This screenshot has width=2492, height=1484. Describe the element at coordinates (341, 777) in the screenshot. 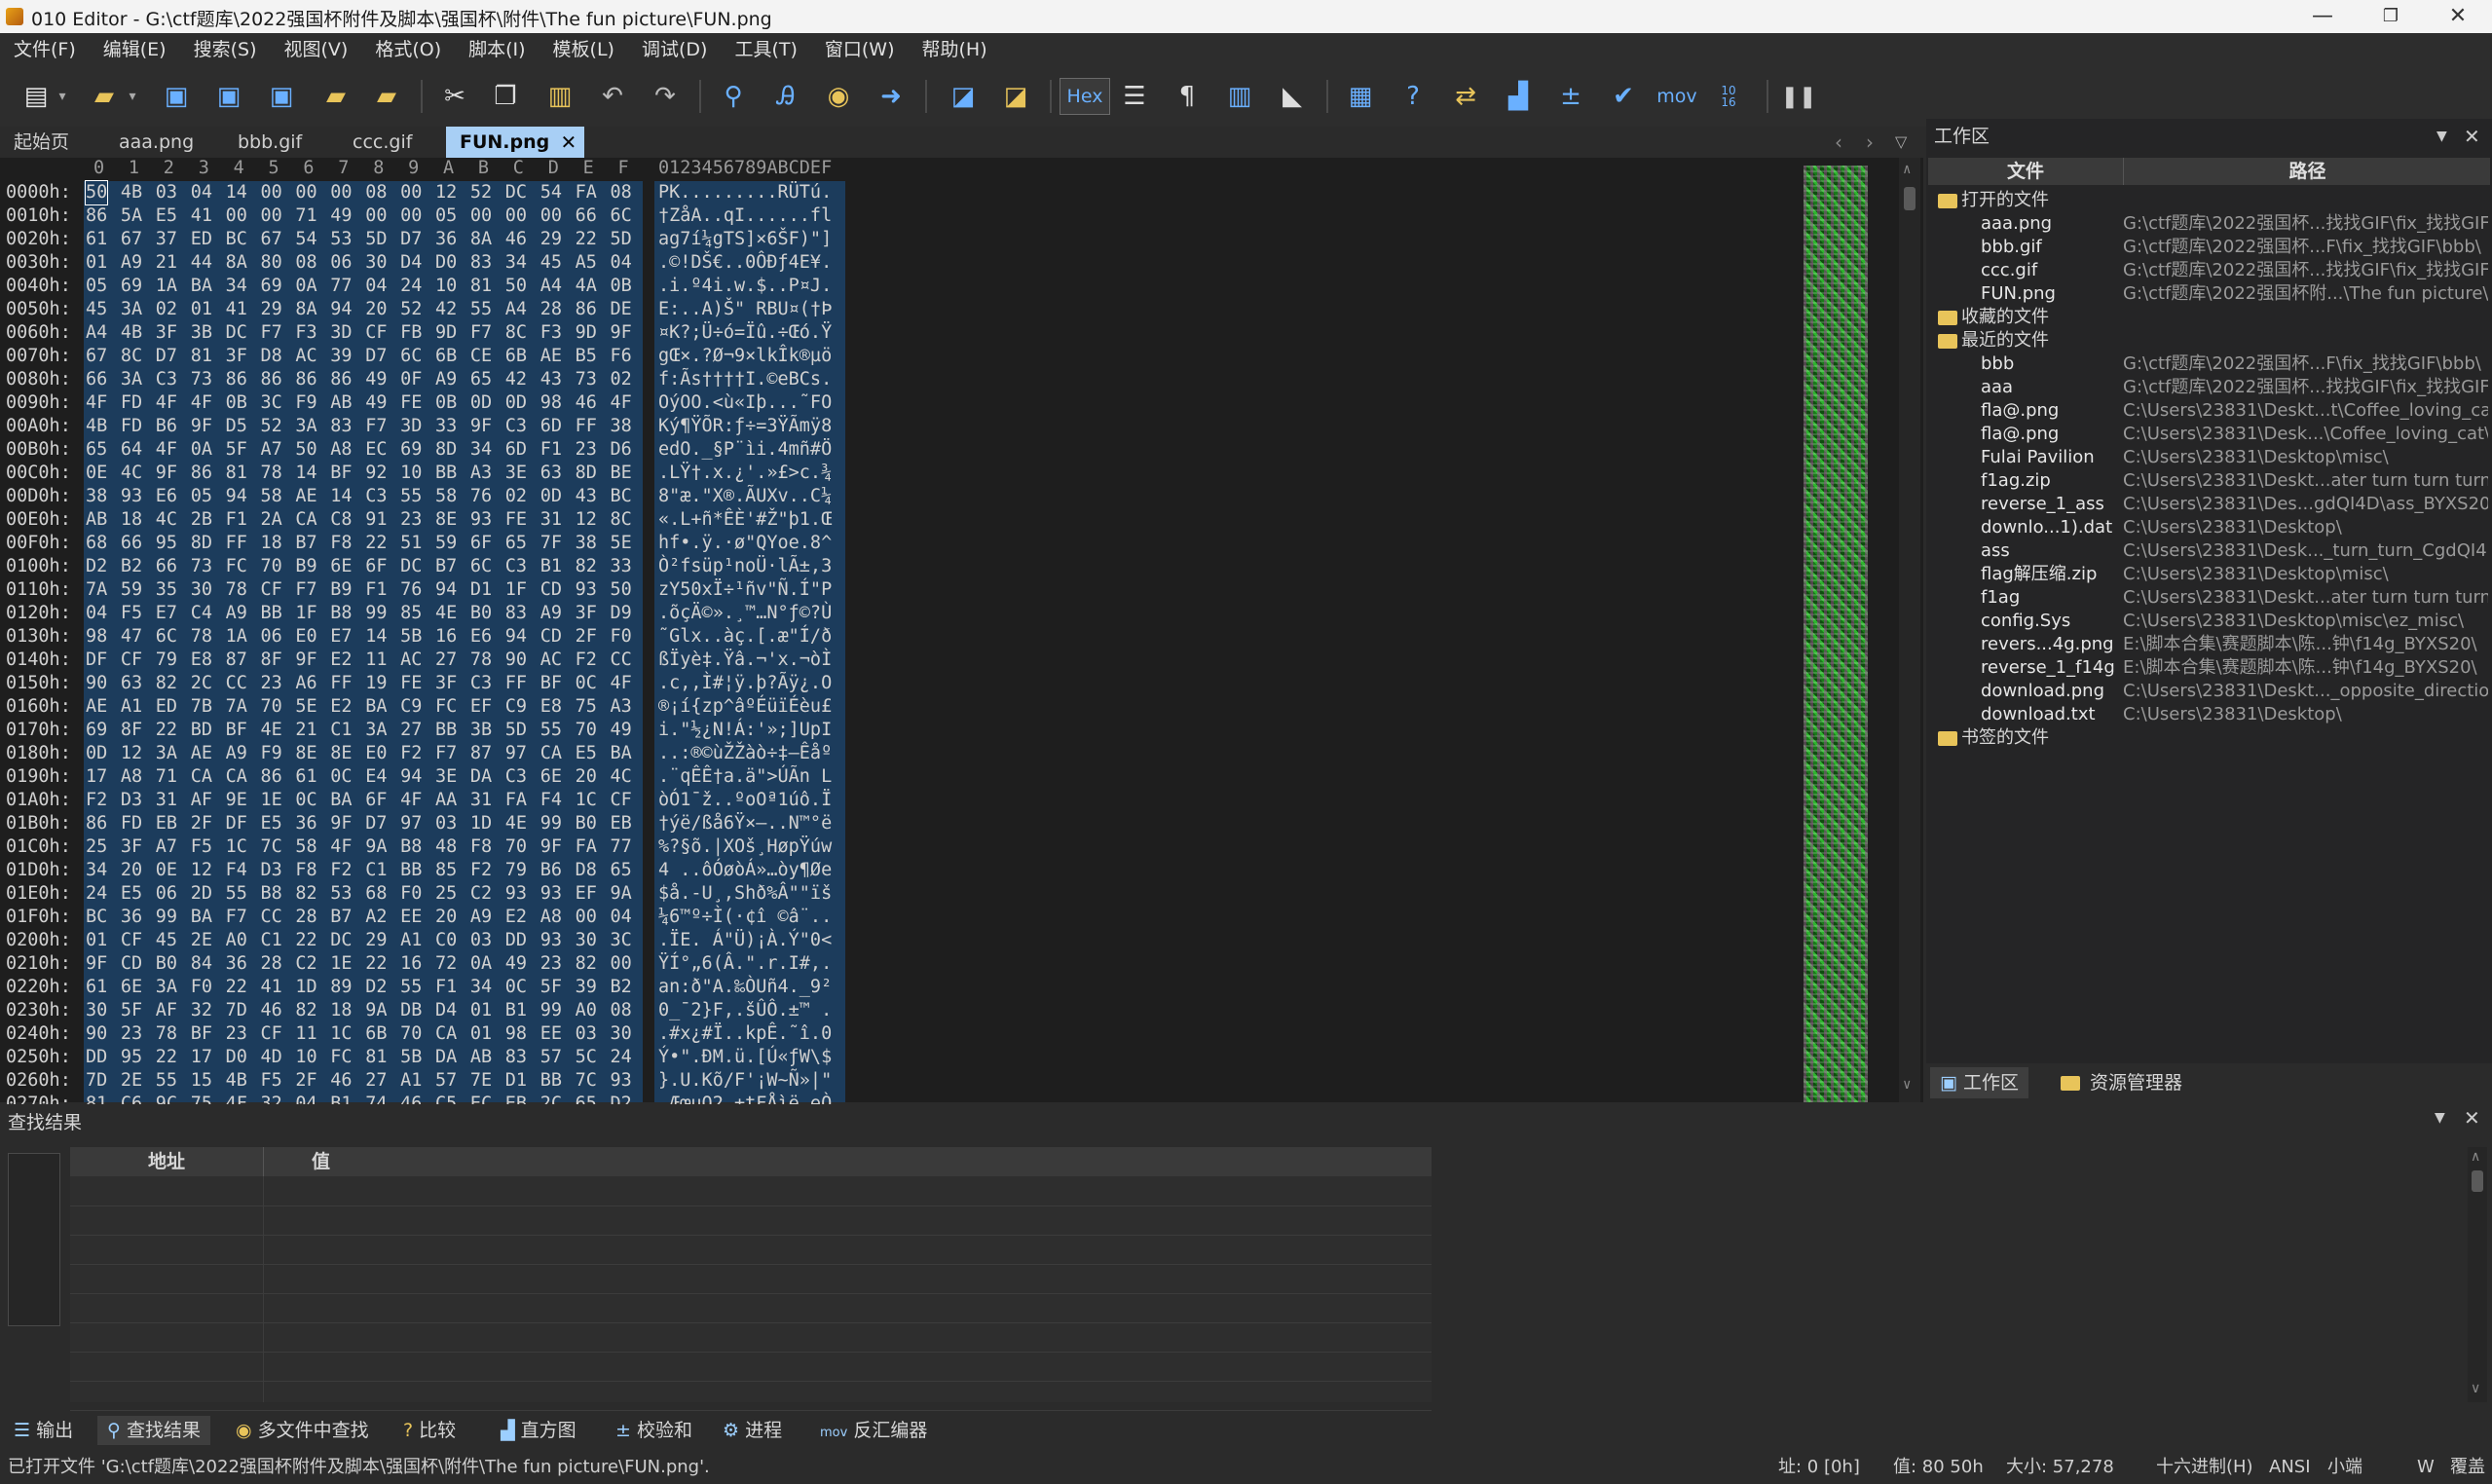

I see `hex-byte: 0C` at that location.